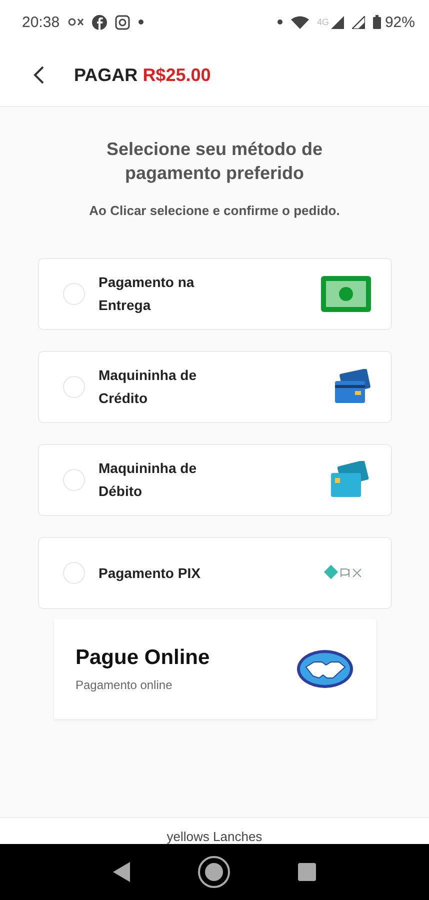  What do you see at coordinates (41, 22) in the screenshot?
I see `status-time: 20:38` at bounding box center [41, 22].